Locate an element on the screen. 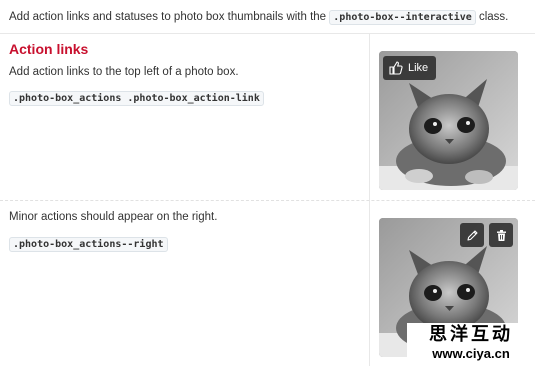 Image resolution: width=535 pixels, height=366 pixels. section-title-action-links: Action links is located at coordinates (49, 49).